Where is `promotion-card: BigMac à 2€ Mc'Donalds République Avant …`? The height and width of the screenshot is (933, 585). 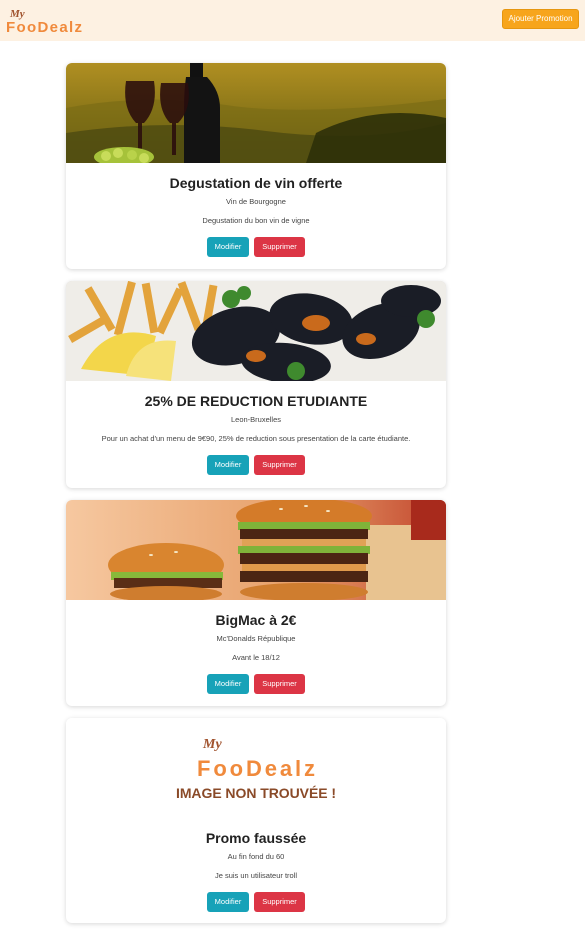 promotion-card: BigMac à 2€ Mc'Donalds République Avant … is located at coordinates (256, 603).